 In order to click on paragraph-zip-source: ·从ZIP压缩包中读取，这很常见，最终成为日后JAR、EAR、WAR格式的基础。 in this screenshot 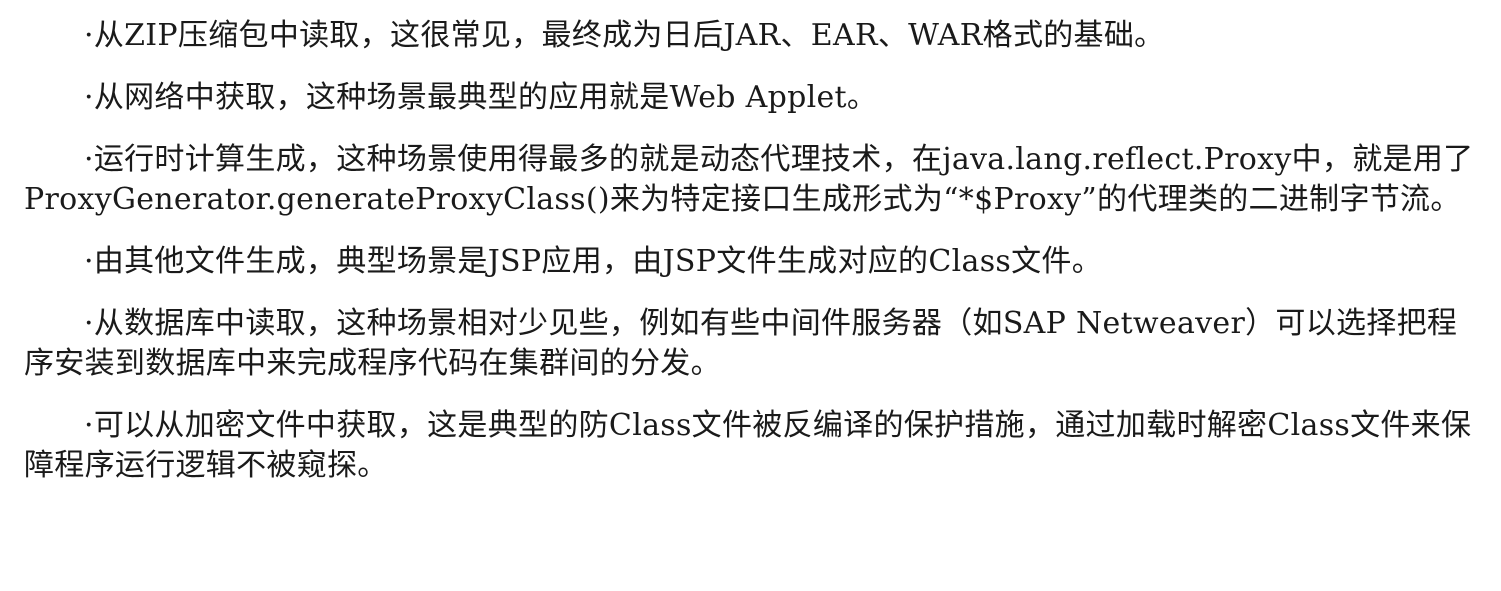, I will do `click(624, 35)`.